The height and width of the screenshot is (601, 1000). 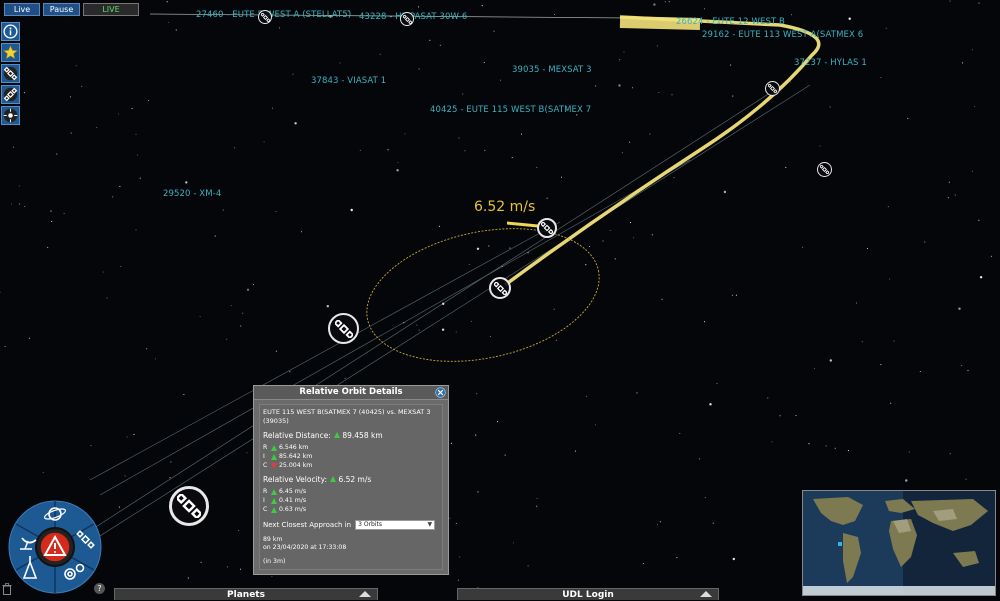 I want to click on panel-header: Relative Orbit Details, so click(x=351, y=393).